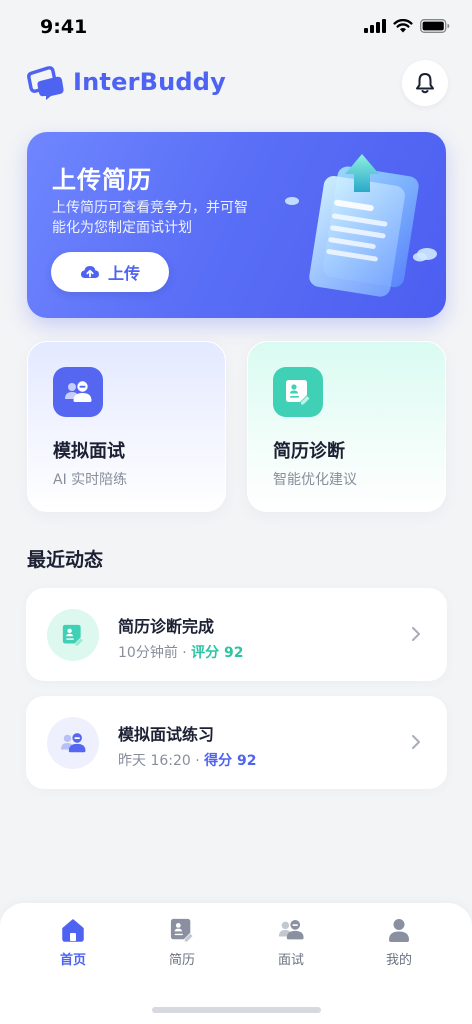  What do you see at coordinates (346, 426) in the screenshot?
I see `resume-diagnosis-card: 简历诊断 智能优化建议` at bounding box center [346, 426].